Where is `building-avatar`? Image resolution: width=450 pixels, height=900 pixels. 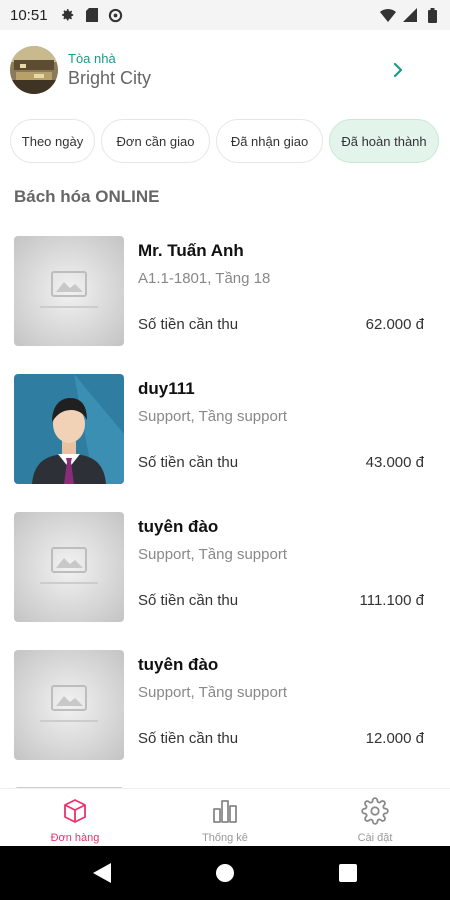
building-avatar is located at coordinates (34, 70).